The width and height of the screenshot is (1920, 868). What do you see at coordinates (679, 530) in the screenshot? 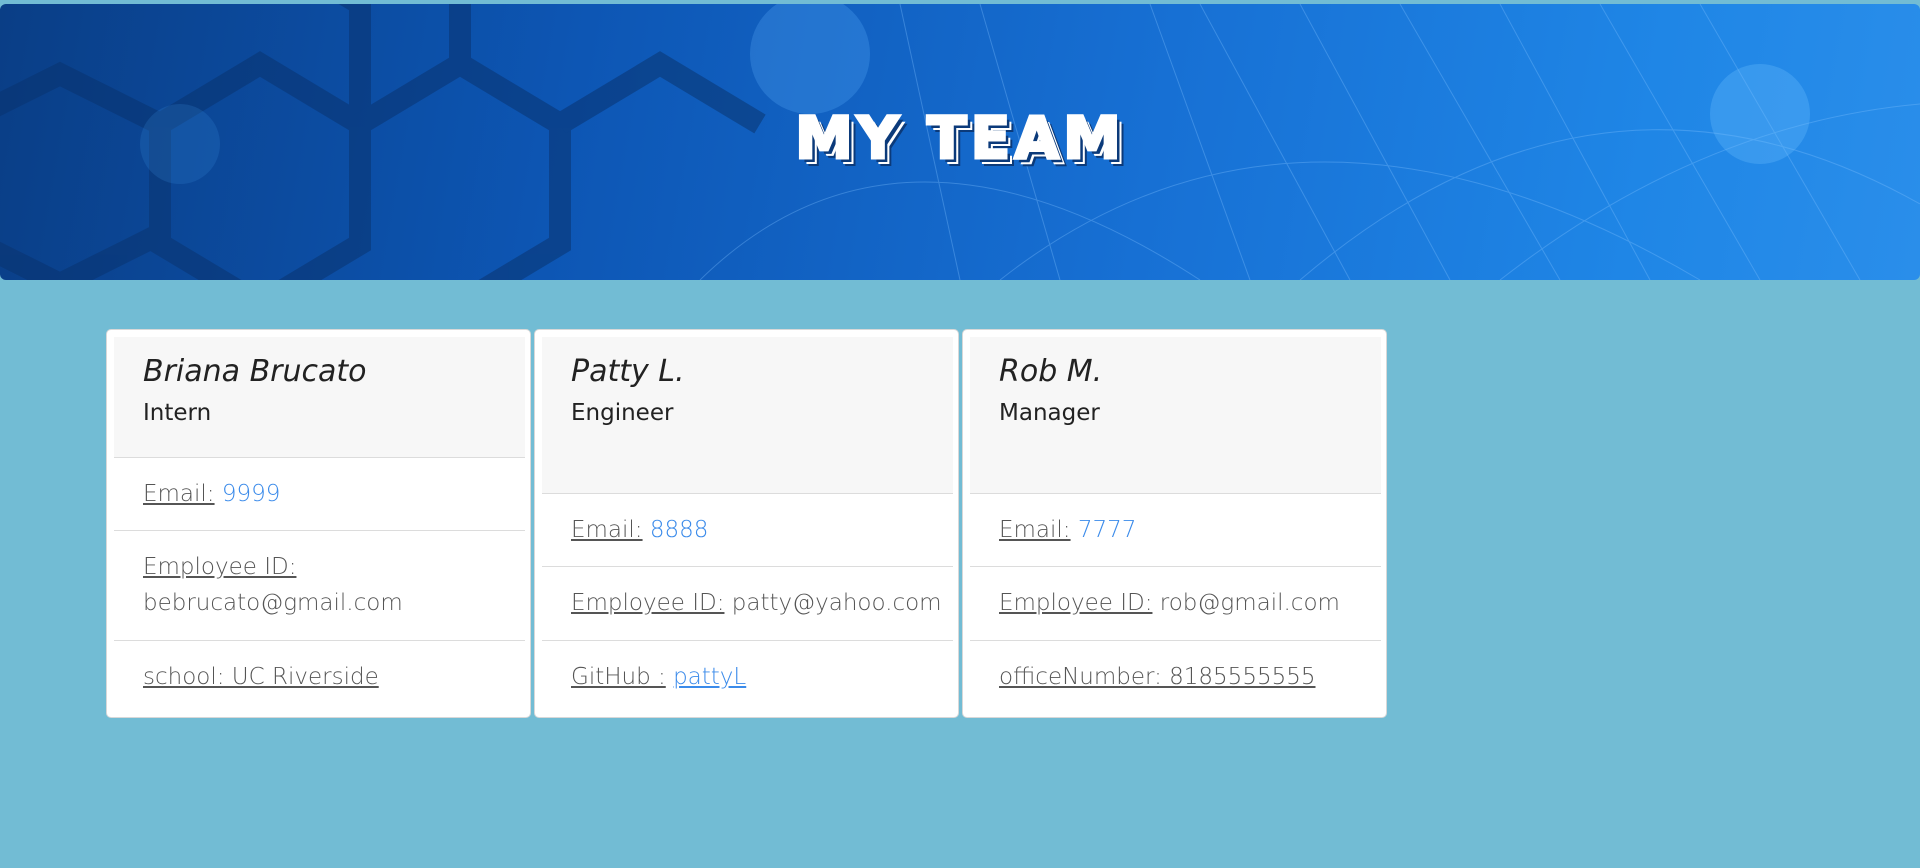
I see `email-value: 8888` at bounding box center [679, 530].